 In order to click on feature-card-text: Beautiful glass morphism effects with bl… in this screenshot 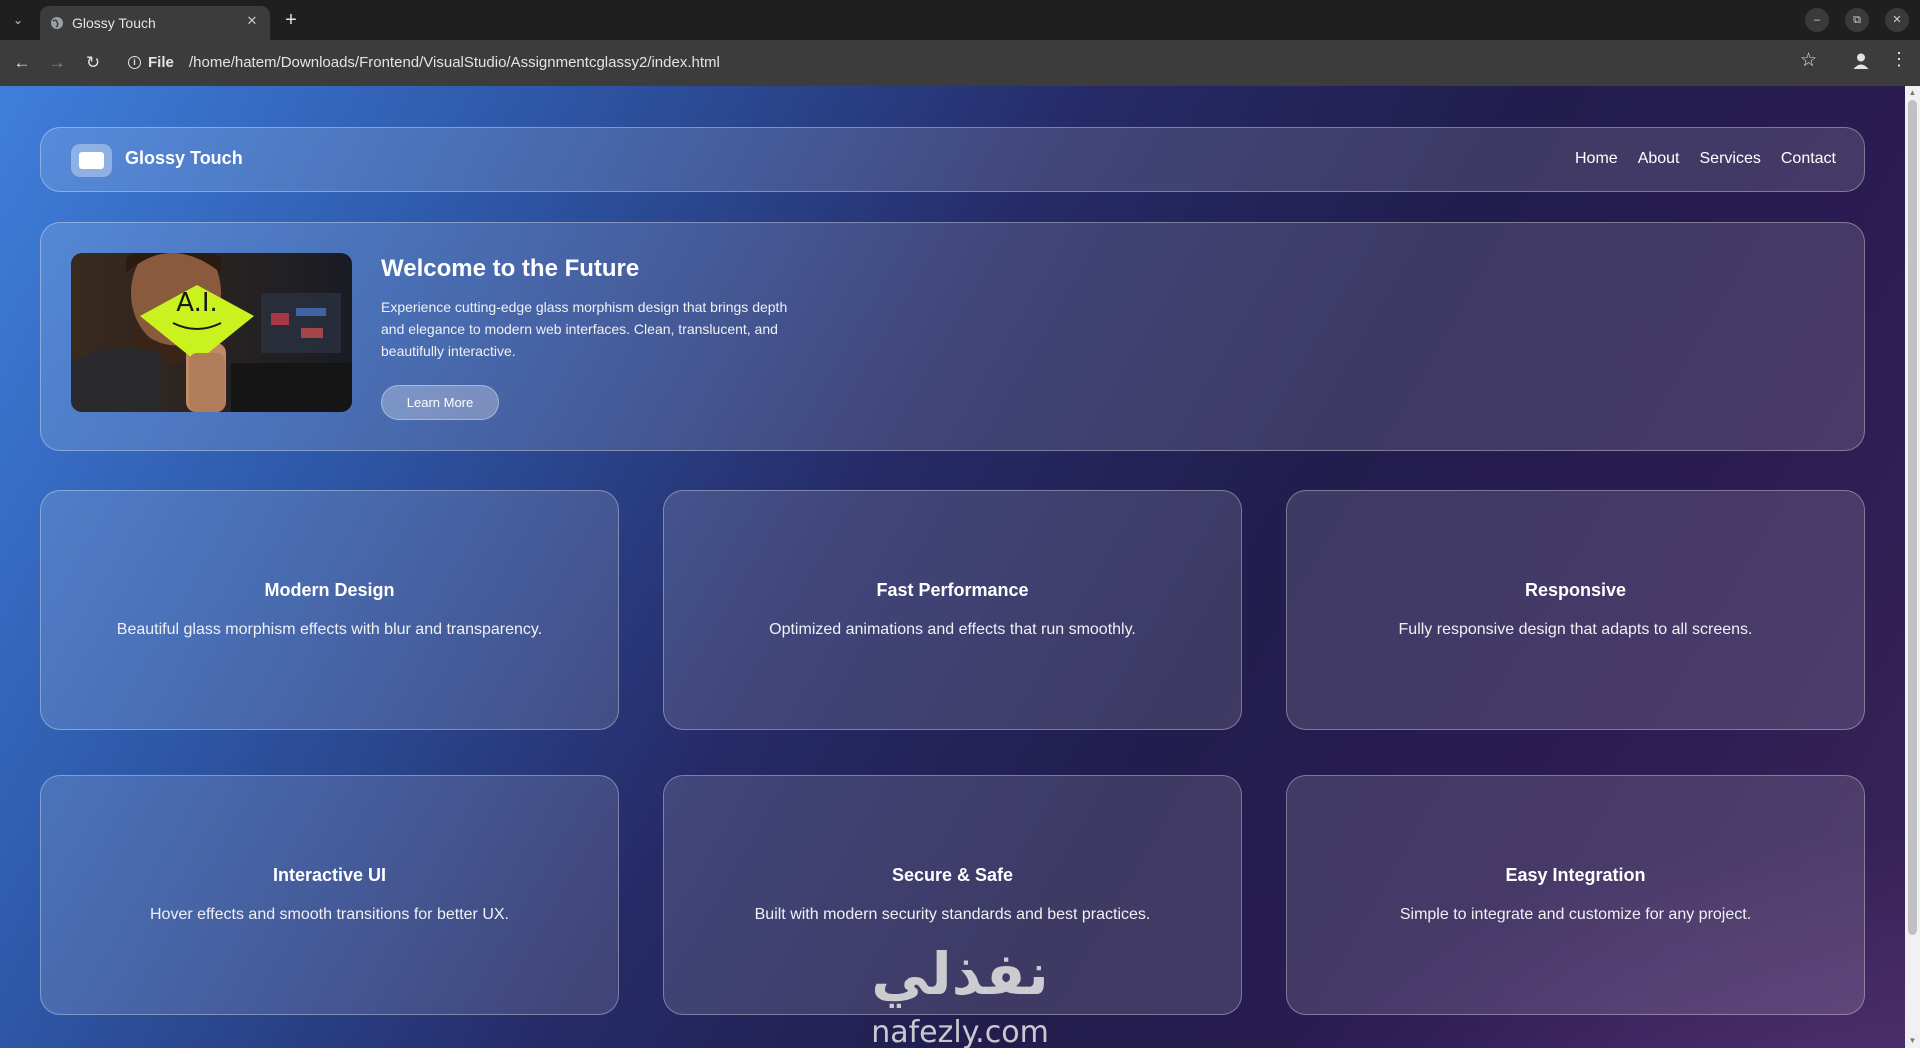, I will do `click(329, 629)`.